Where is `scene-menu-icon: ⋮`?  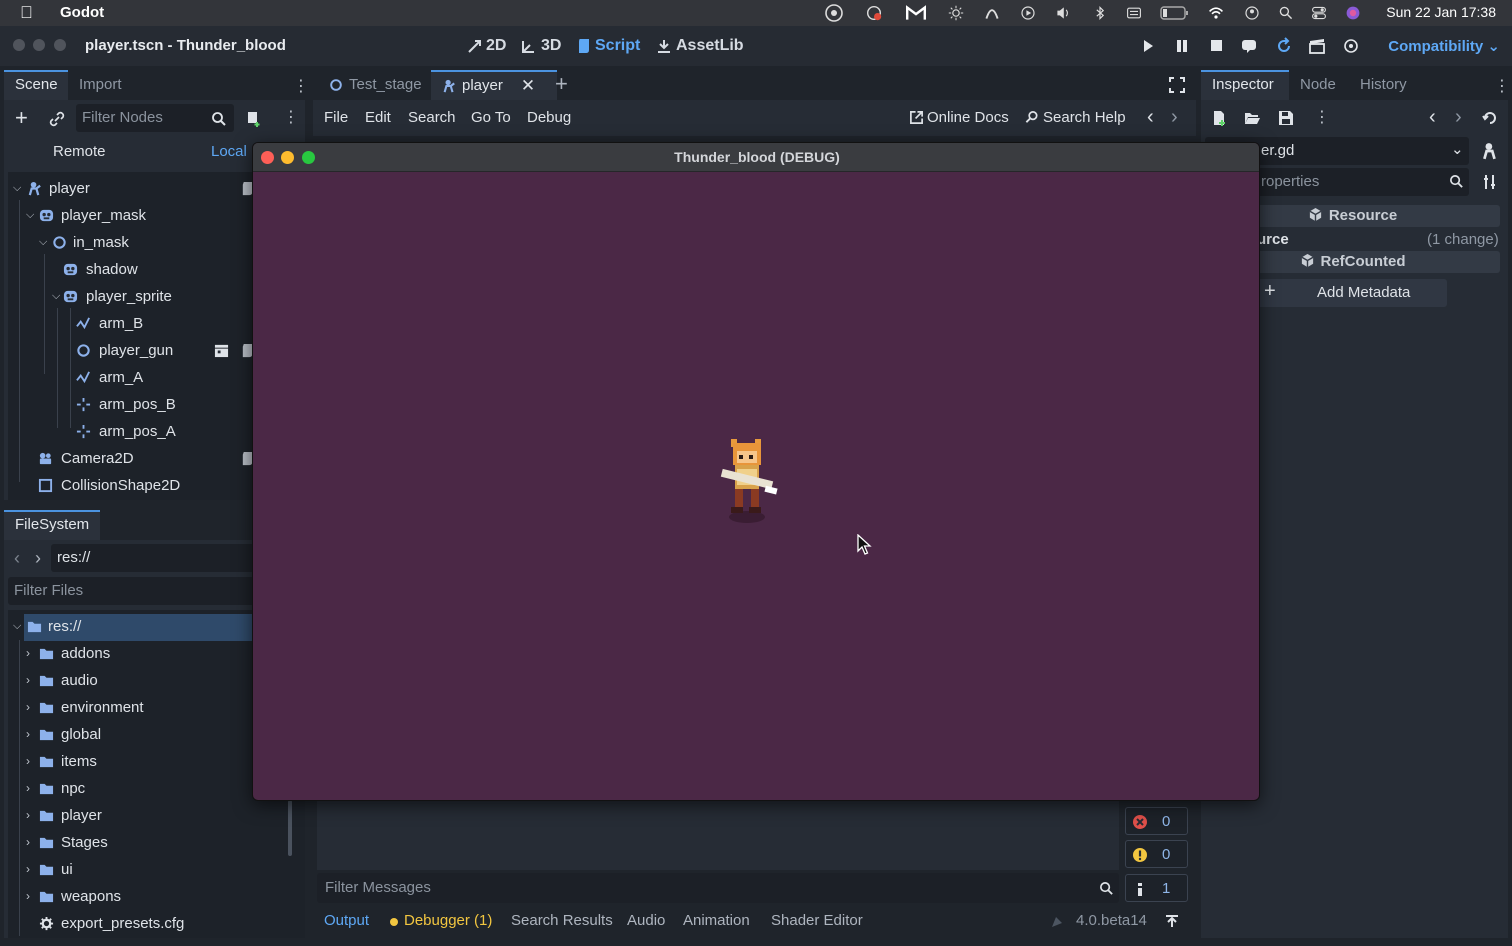 scene-menu-icon: ⋮ is located at coordinates (291, 117).